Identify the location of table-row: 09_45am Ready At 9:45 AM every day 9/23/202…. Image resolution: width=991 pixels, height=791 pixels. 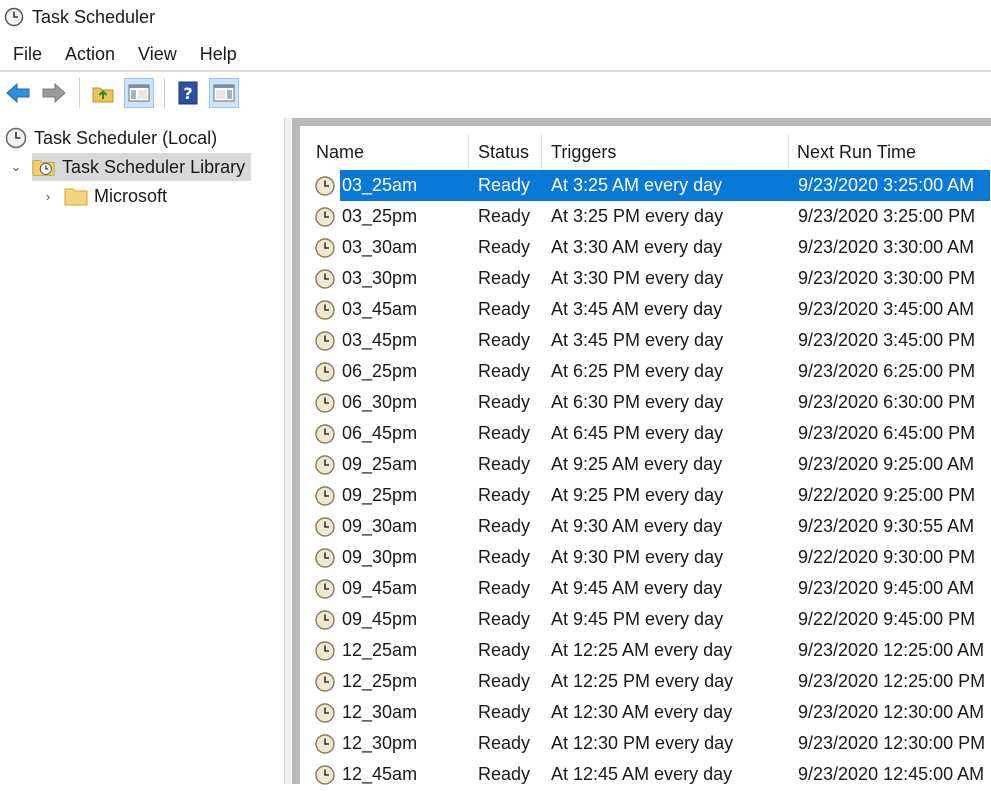
(645, 588).